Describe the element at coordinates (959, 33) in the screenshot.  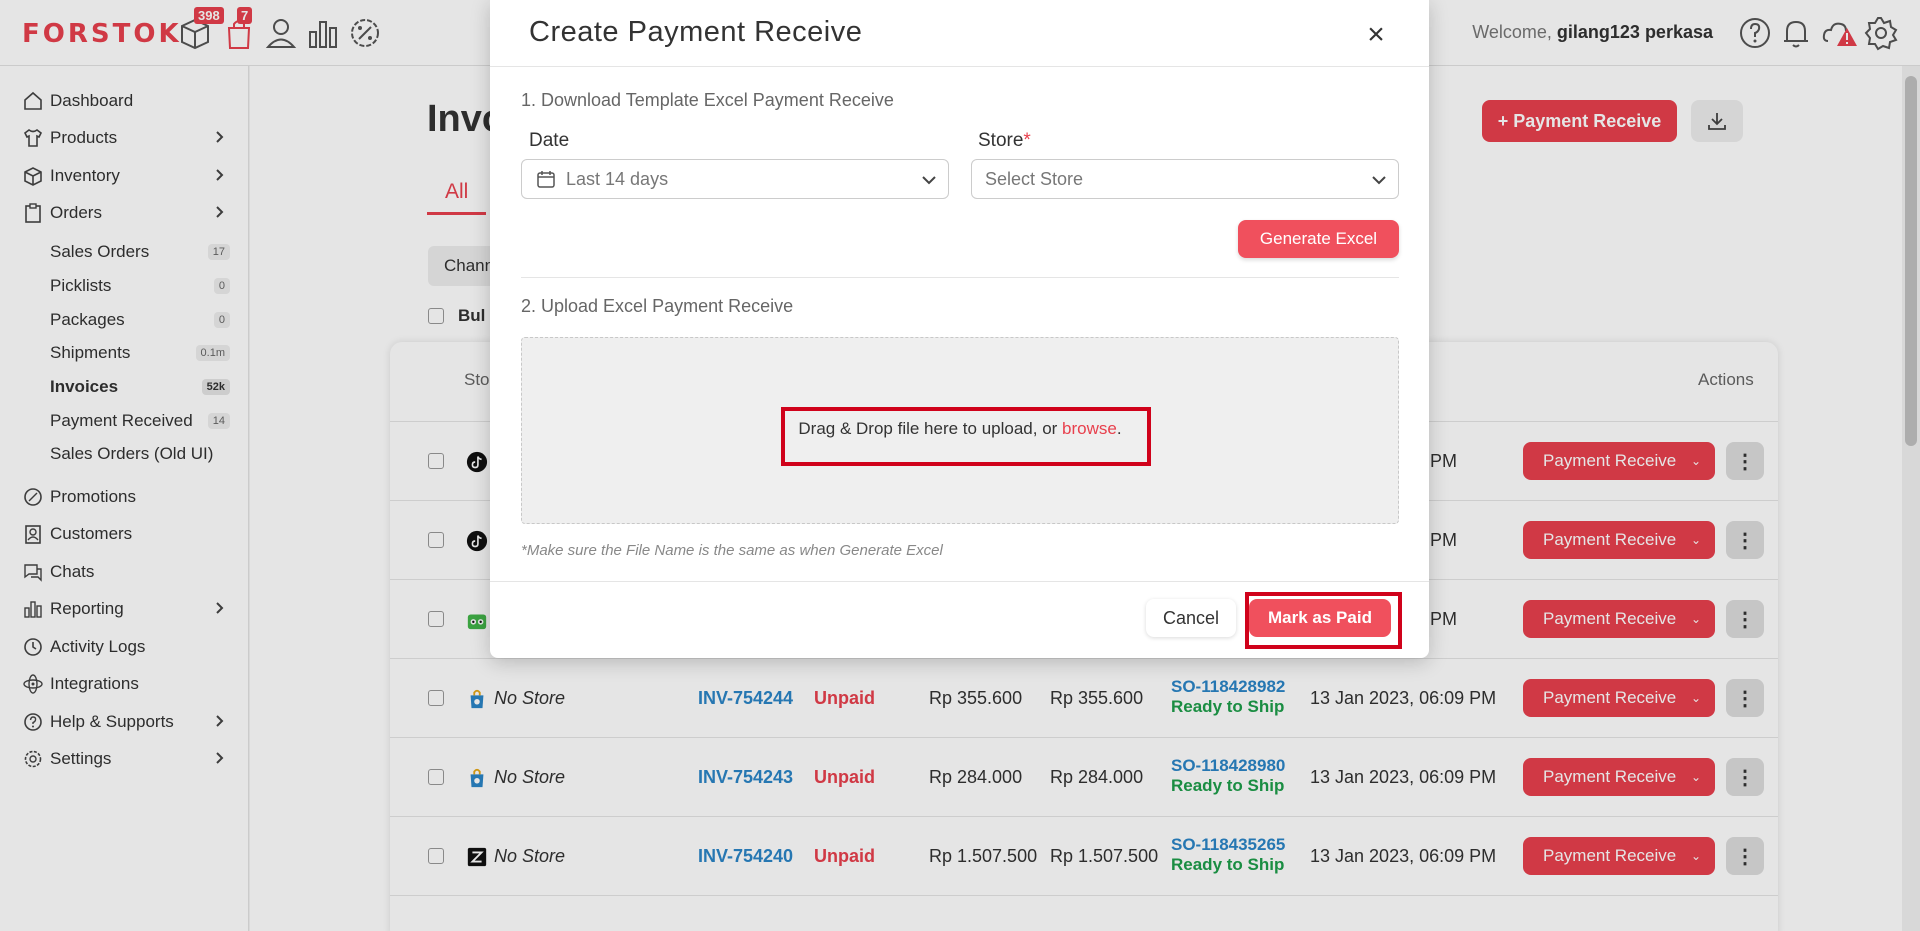
I see `modal-header: Create Payment Receive ×` at that location.